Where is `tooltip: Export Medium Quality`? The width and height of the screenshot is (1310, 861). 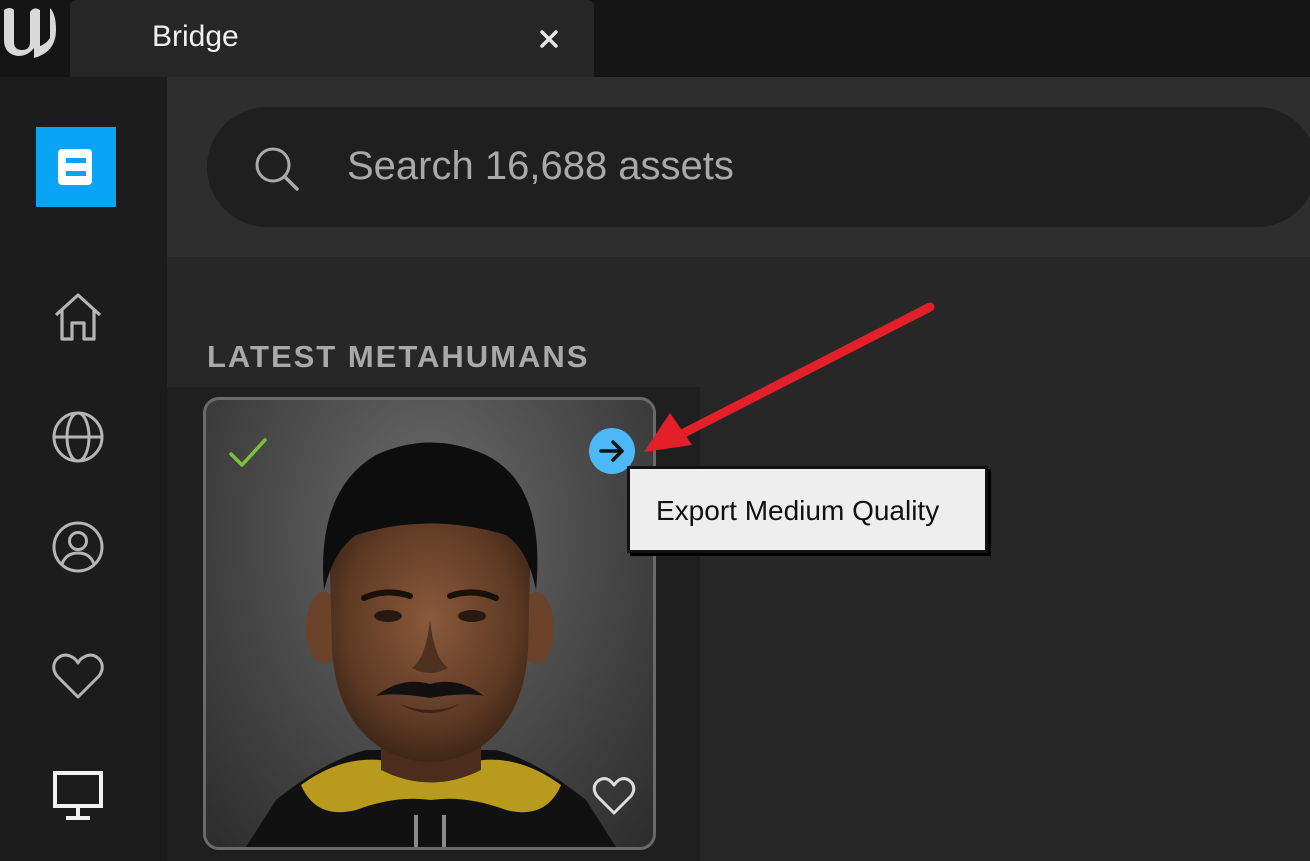
tooltip: Export Medium Quality is located at coordinates (807, 509).